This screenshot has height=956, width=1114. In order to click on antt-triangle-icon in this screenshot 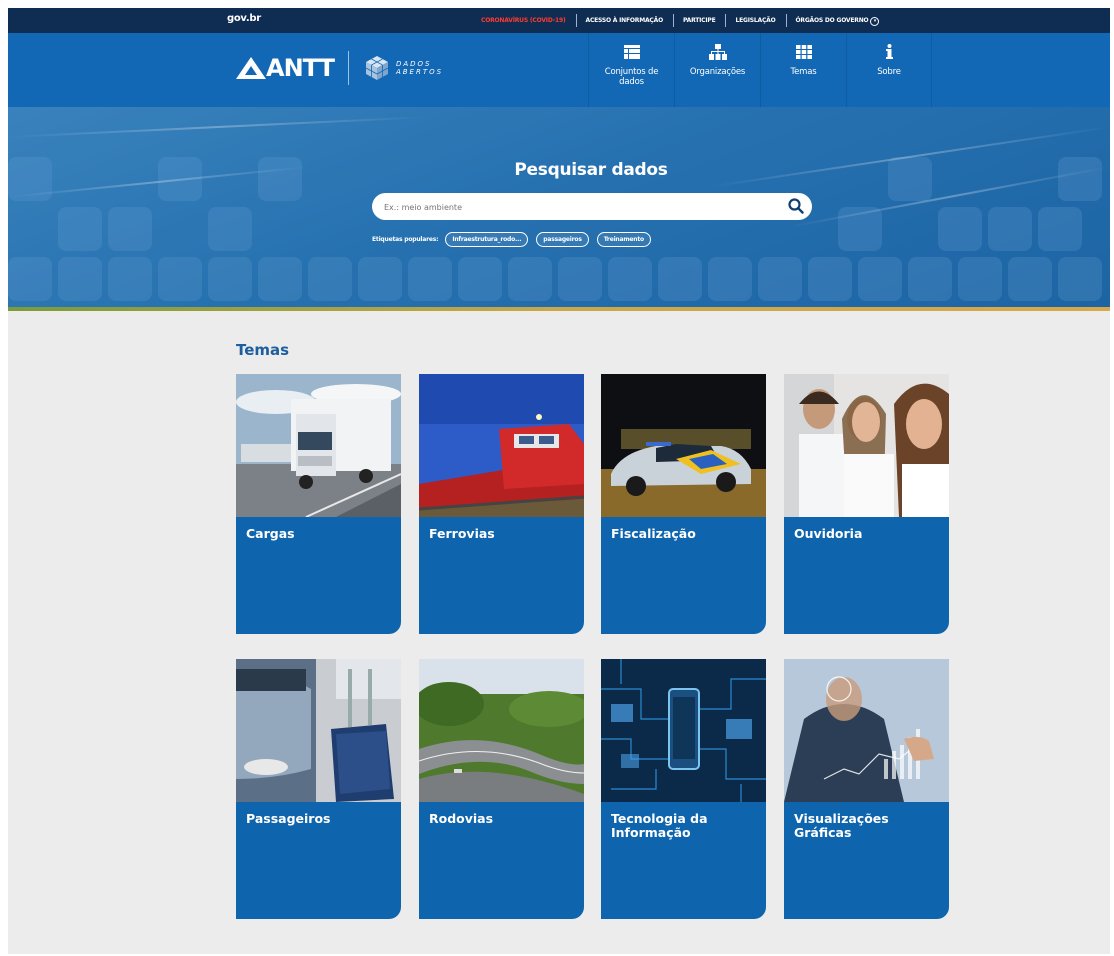, I will do `click(251, 68)`.